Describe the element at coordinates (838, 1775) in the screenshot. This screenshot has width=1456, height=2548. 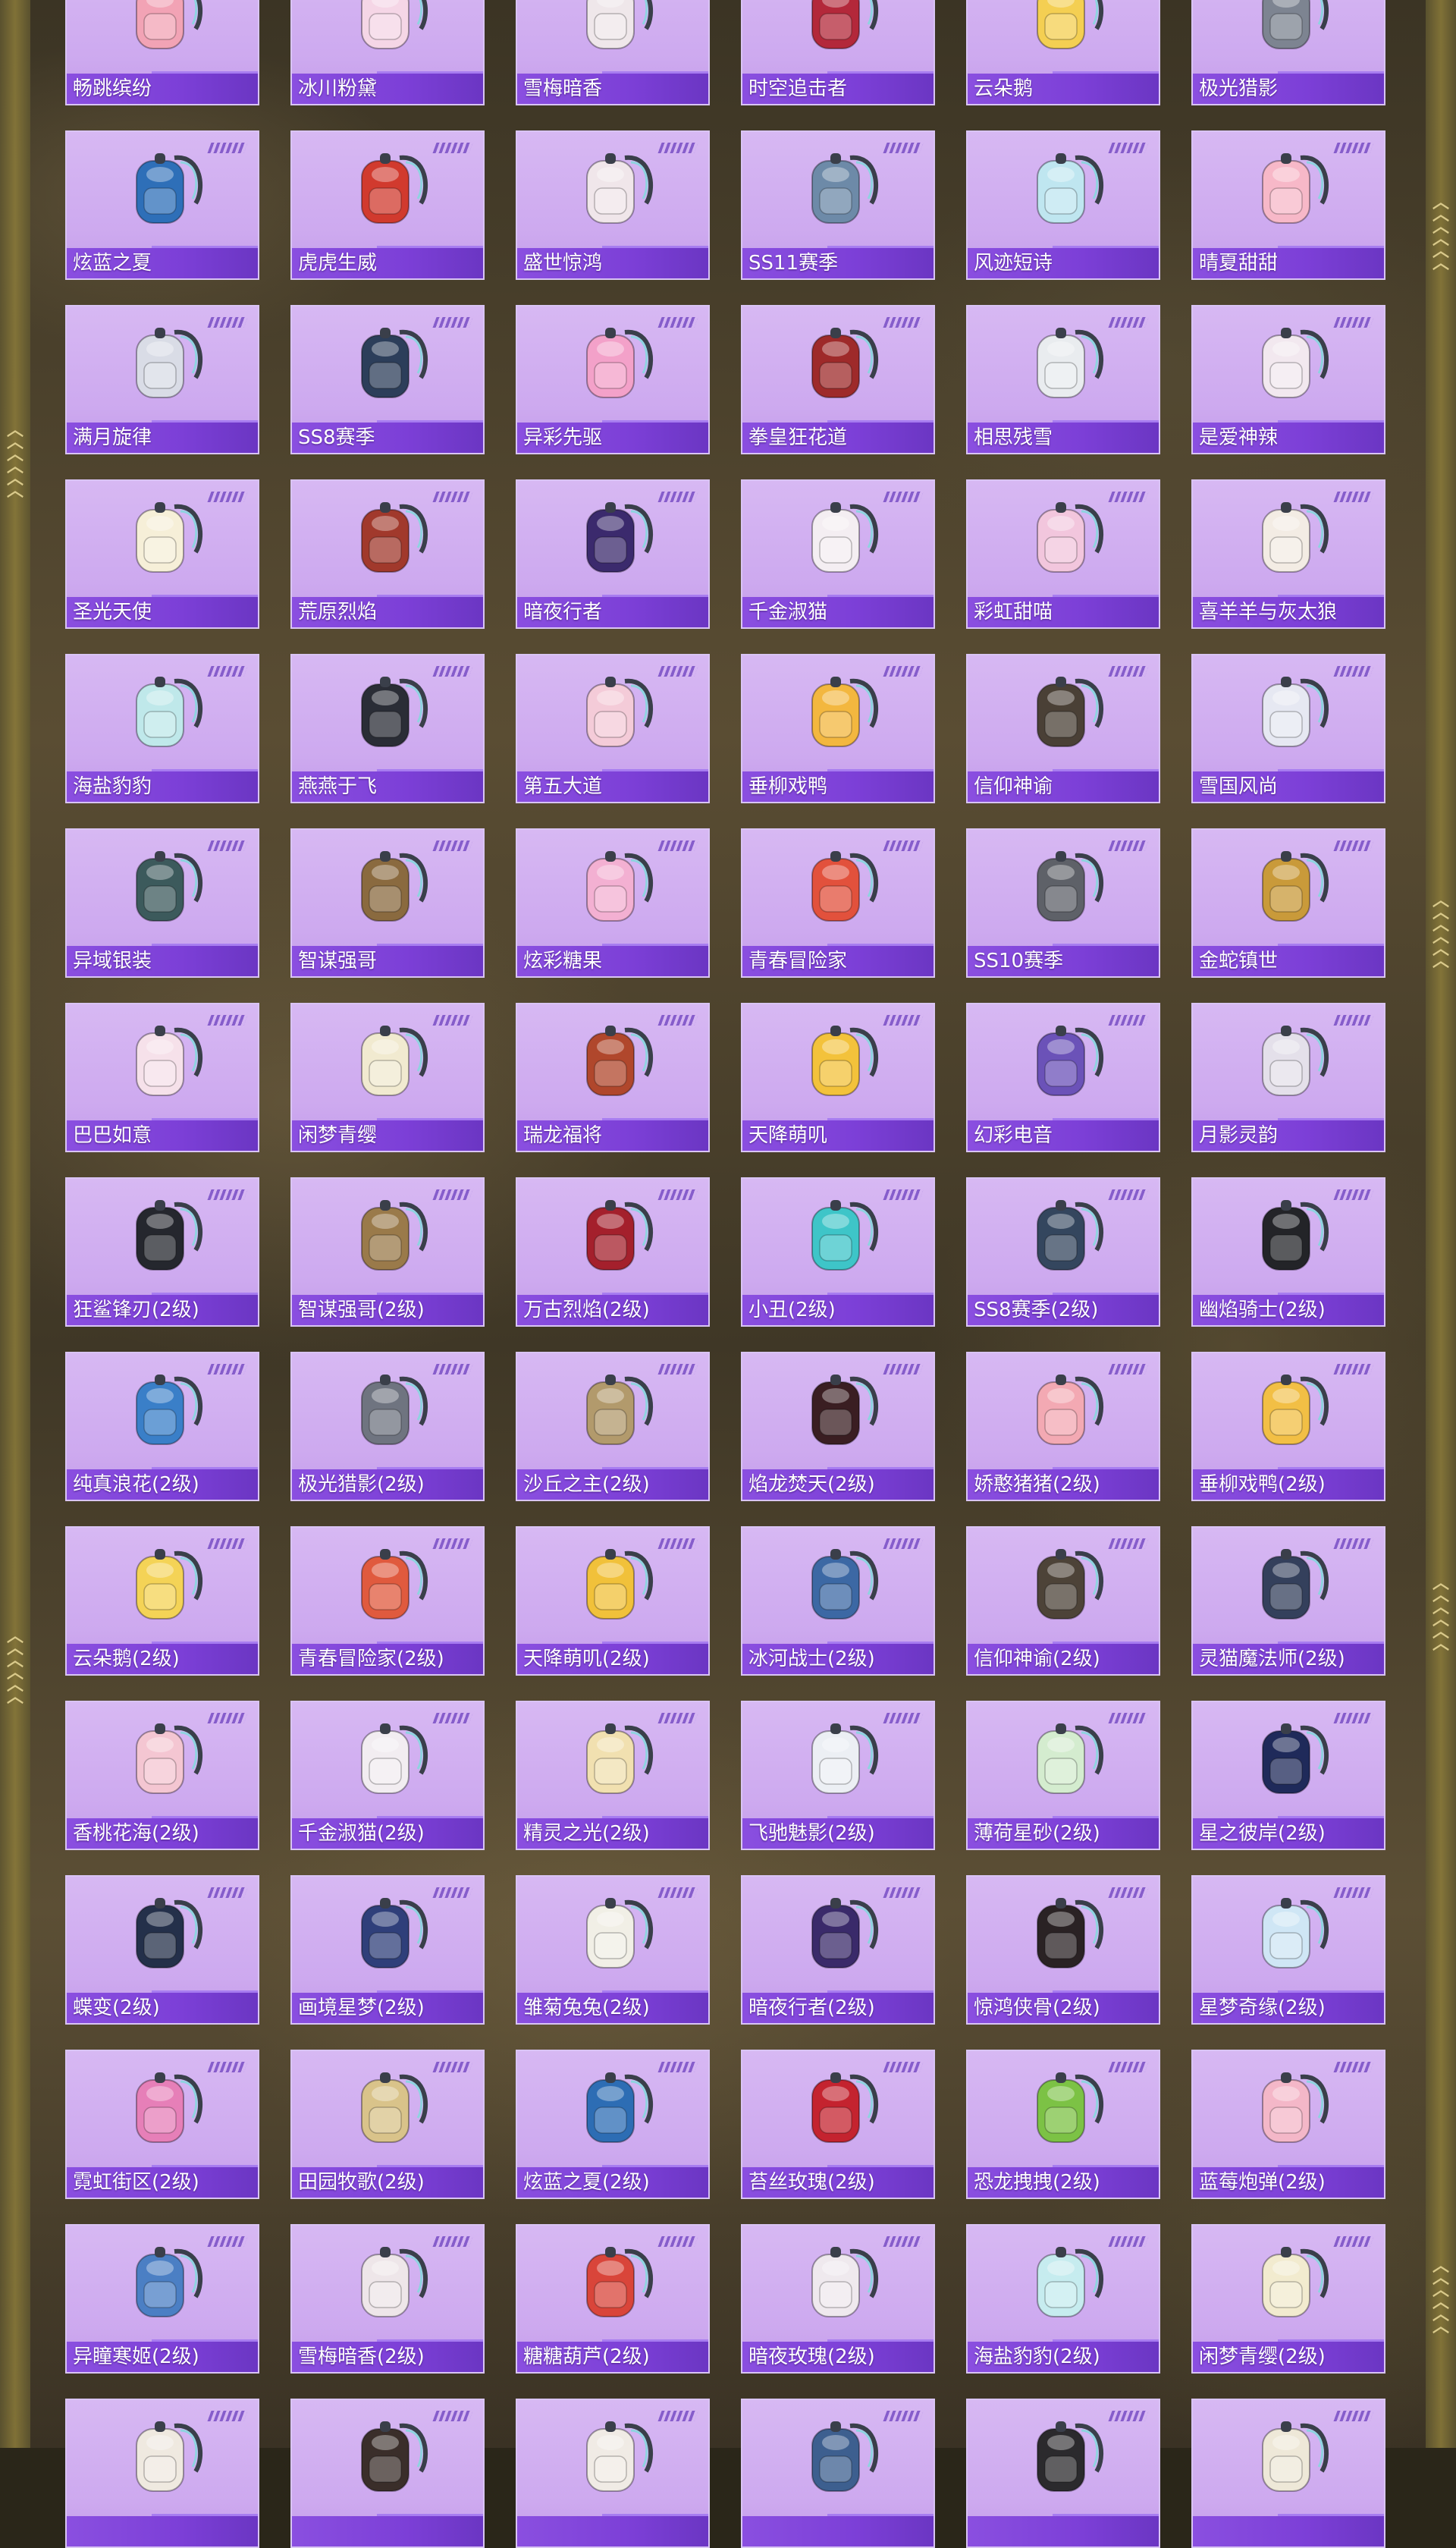
I see `backpack-card: 飞驰魅影(2级)` at that location.